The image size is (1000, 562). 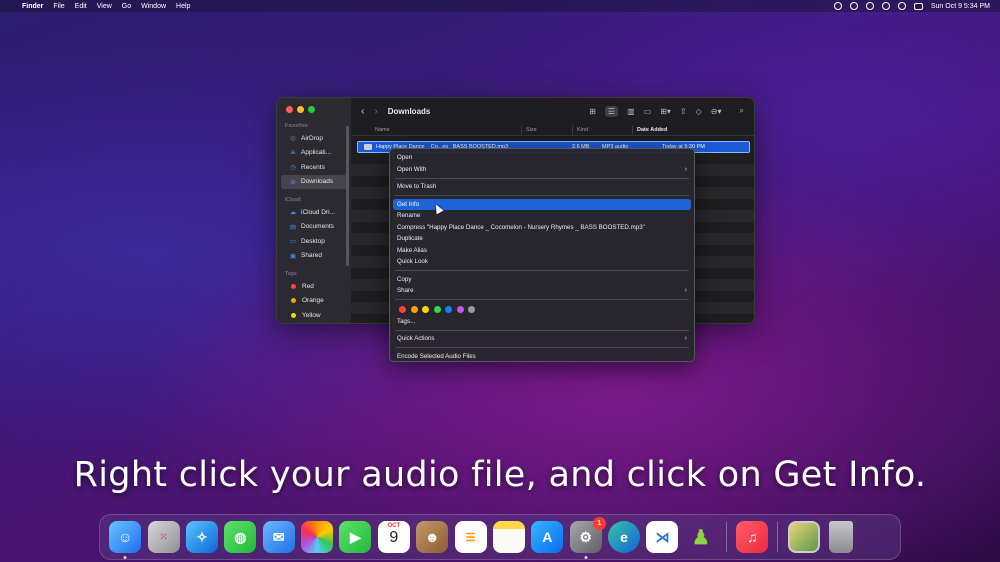 What do you see at coordinates (693, 130) in the screenshot?
I see `column-date-added: Date Added` at bounding box center [693, 130].